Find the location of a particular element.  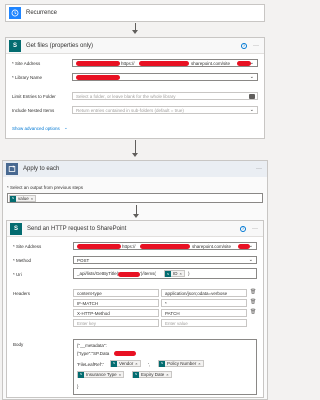

get-files-title: Get files (properties only) is located at coordinates (60, 45).